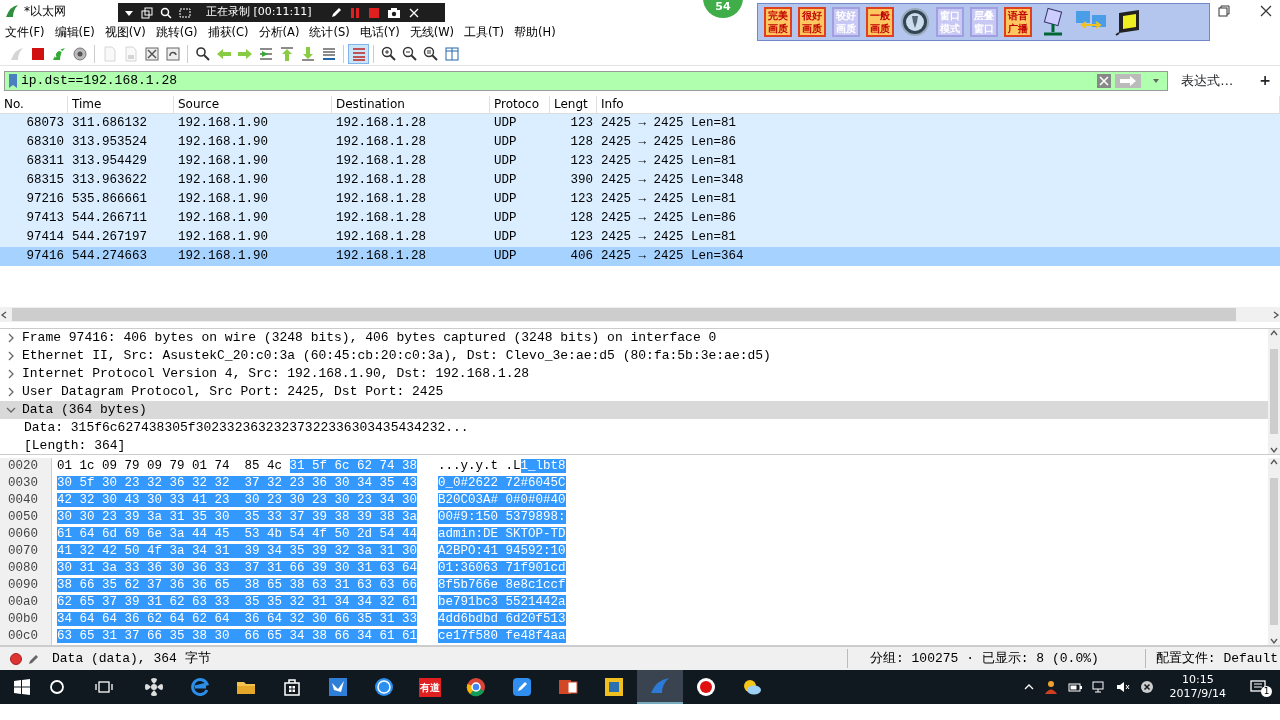  Describe the element at coordinates (253, 104) in the screenshot. I see `column-header: Source` at that location.